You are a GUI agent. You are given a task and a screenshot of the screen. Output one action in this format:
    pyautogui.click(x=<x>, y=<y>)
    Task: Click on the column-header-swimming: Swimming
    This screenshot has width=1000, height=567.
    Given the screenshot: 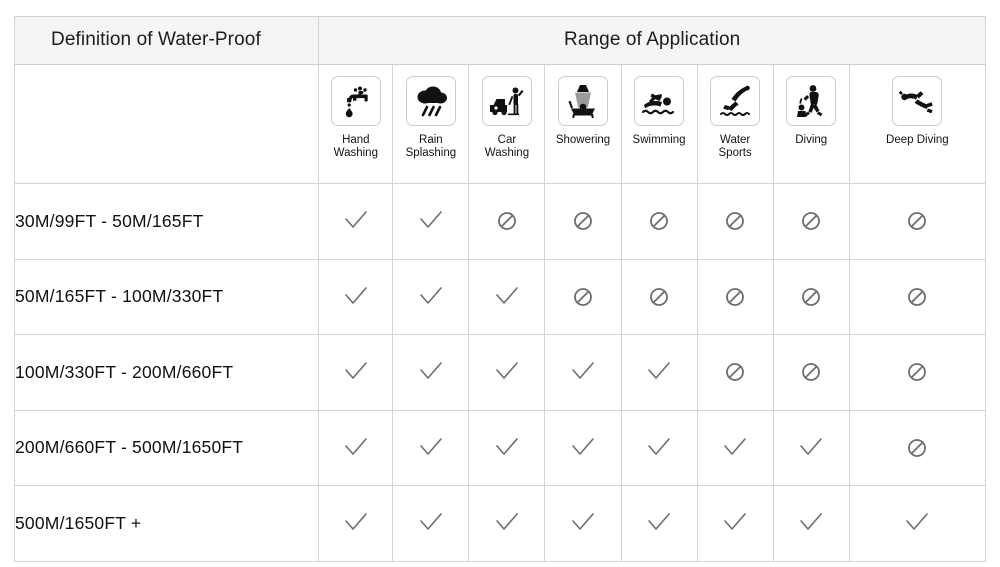 What is the action you would take?
    pyautogui.click(x=659, y=124)
    